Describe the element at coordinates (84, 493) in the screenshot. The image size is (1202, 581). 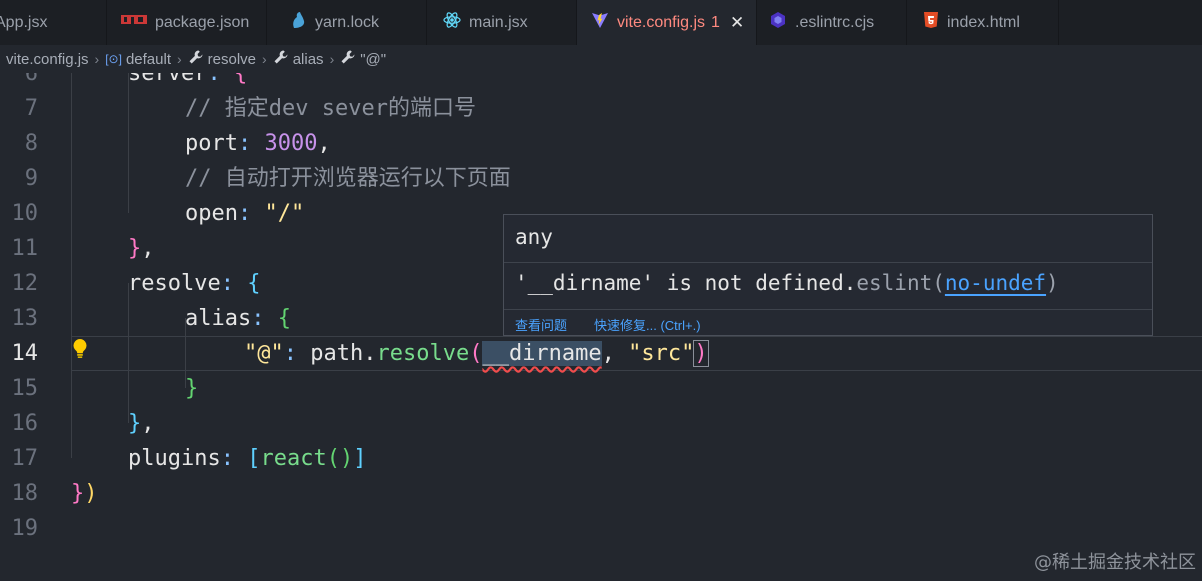
I see `code-line: })` at that location.